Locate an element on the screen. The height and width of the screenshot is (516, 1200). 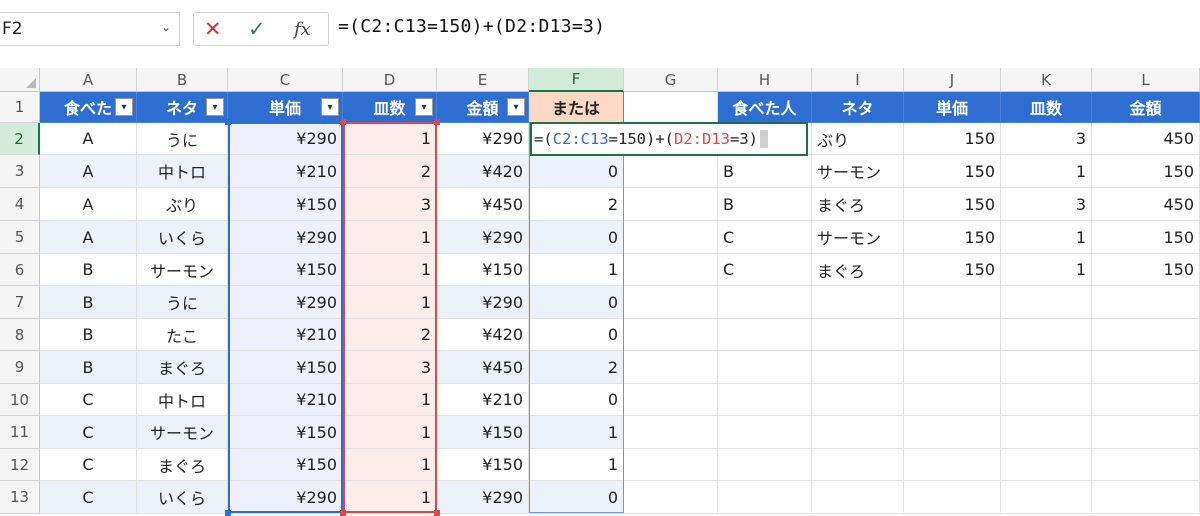
column-header-g: G is located at coordinates (671, 80).